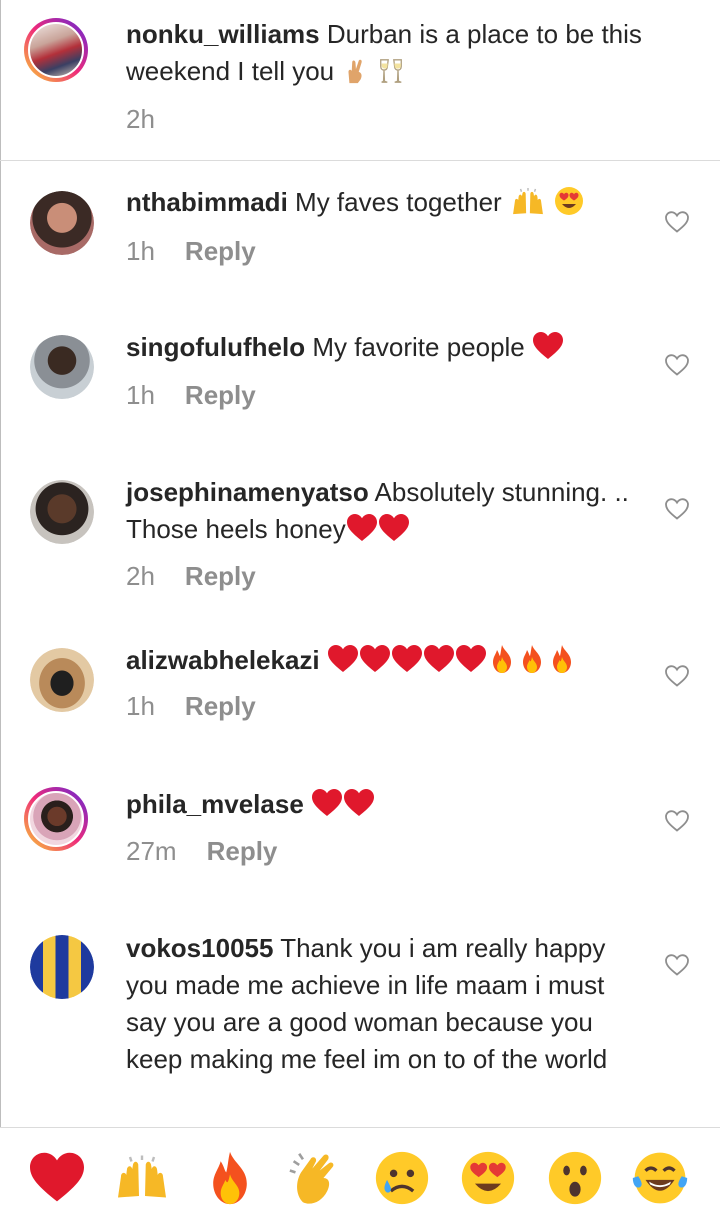 The width and height of the screenshot is (720, 1207). I want to click on username: alizwabhelekazi, so click(223, 660).